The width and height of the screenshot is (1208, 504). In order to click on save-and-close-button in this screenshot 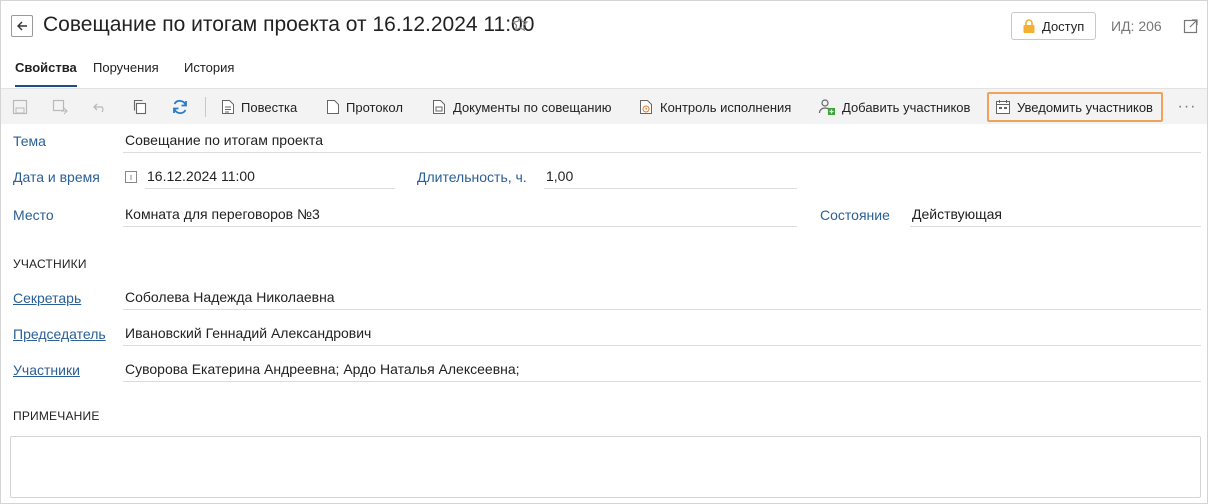, I will do `click(60, 107)`.